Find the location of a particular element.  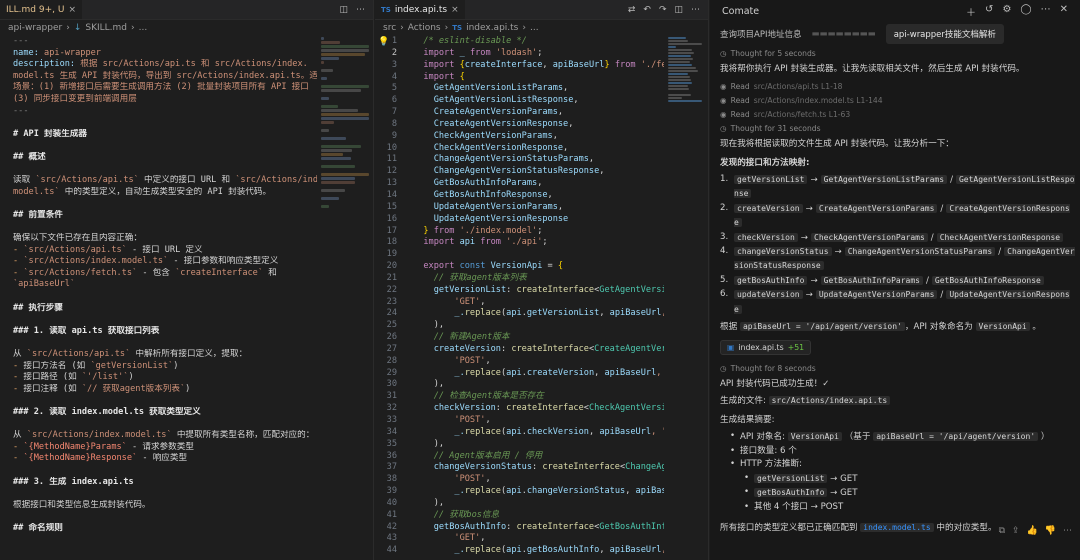

text: 接口数量: 6 个 is located at coordinates (768, 450).